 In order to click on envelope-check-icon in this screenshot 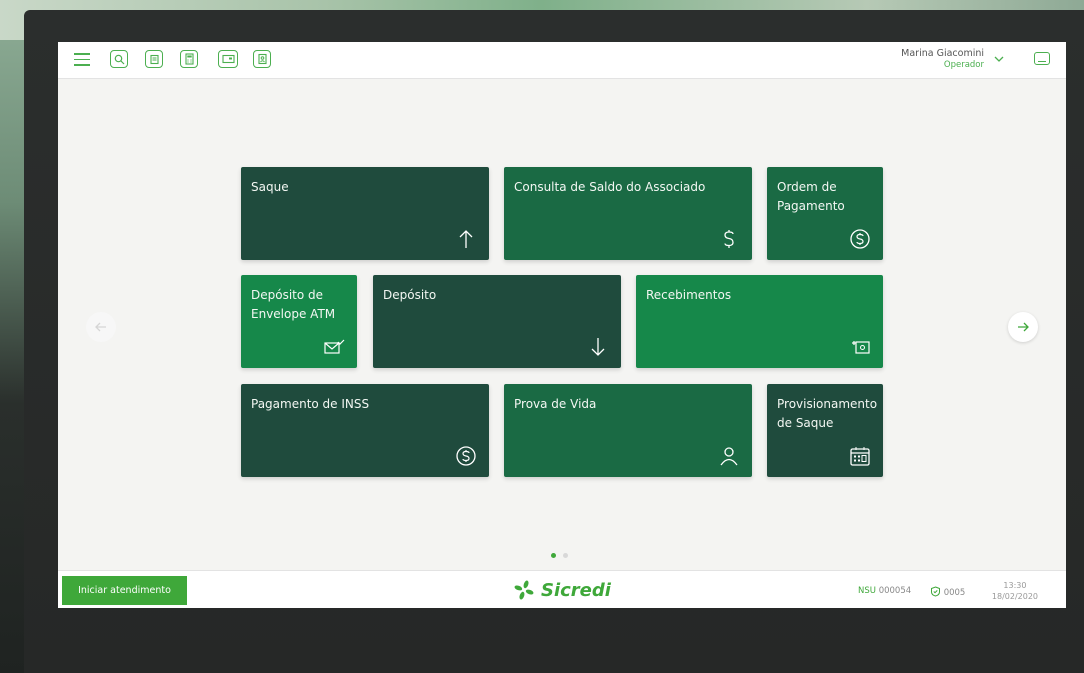, I will do `click(334, 346)`.